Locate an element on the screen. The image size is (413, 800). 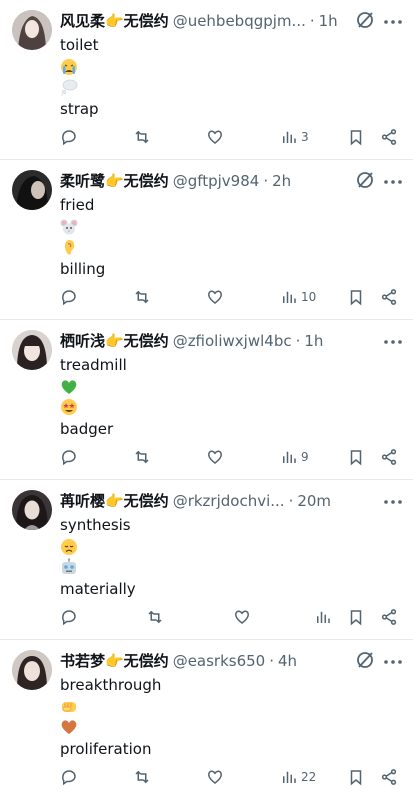
display-name: 柔听鹭👉无偿约 is located at coordinates (114, 181).